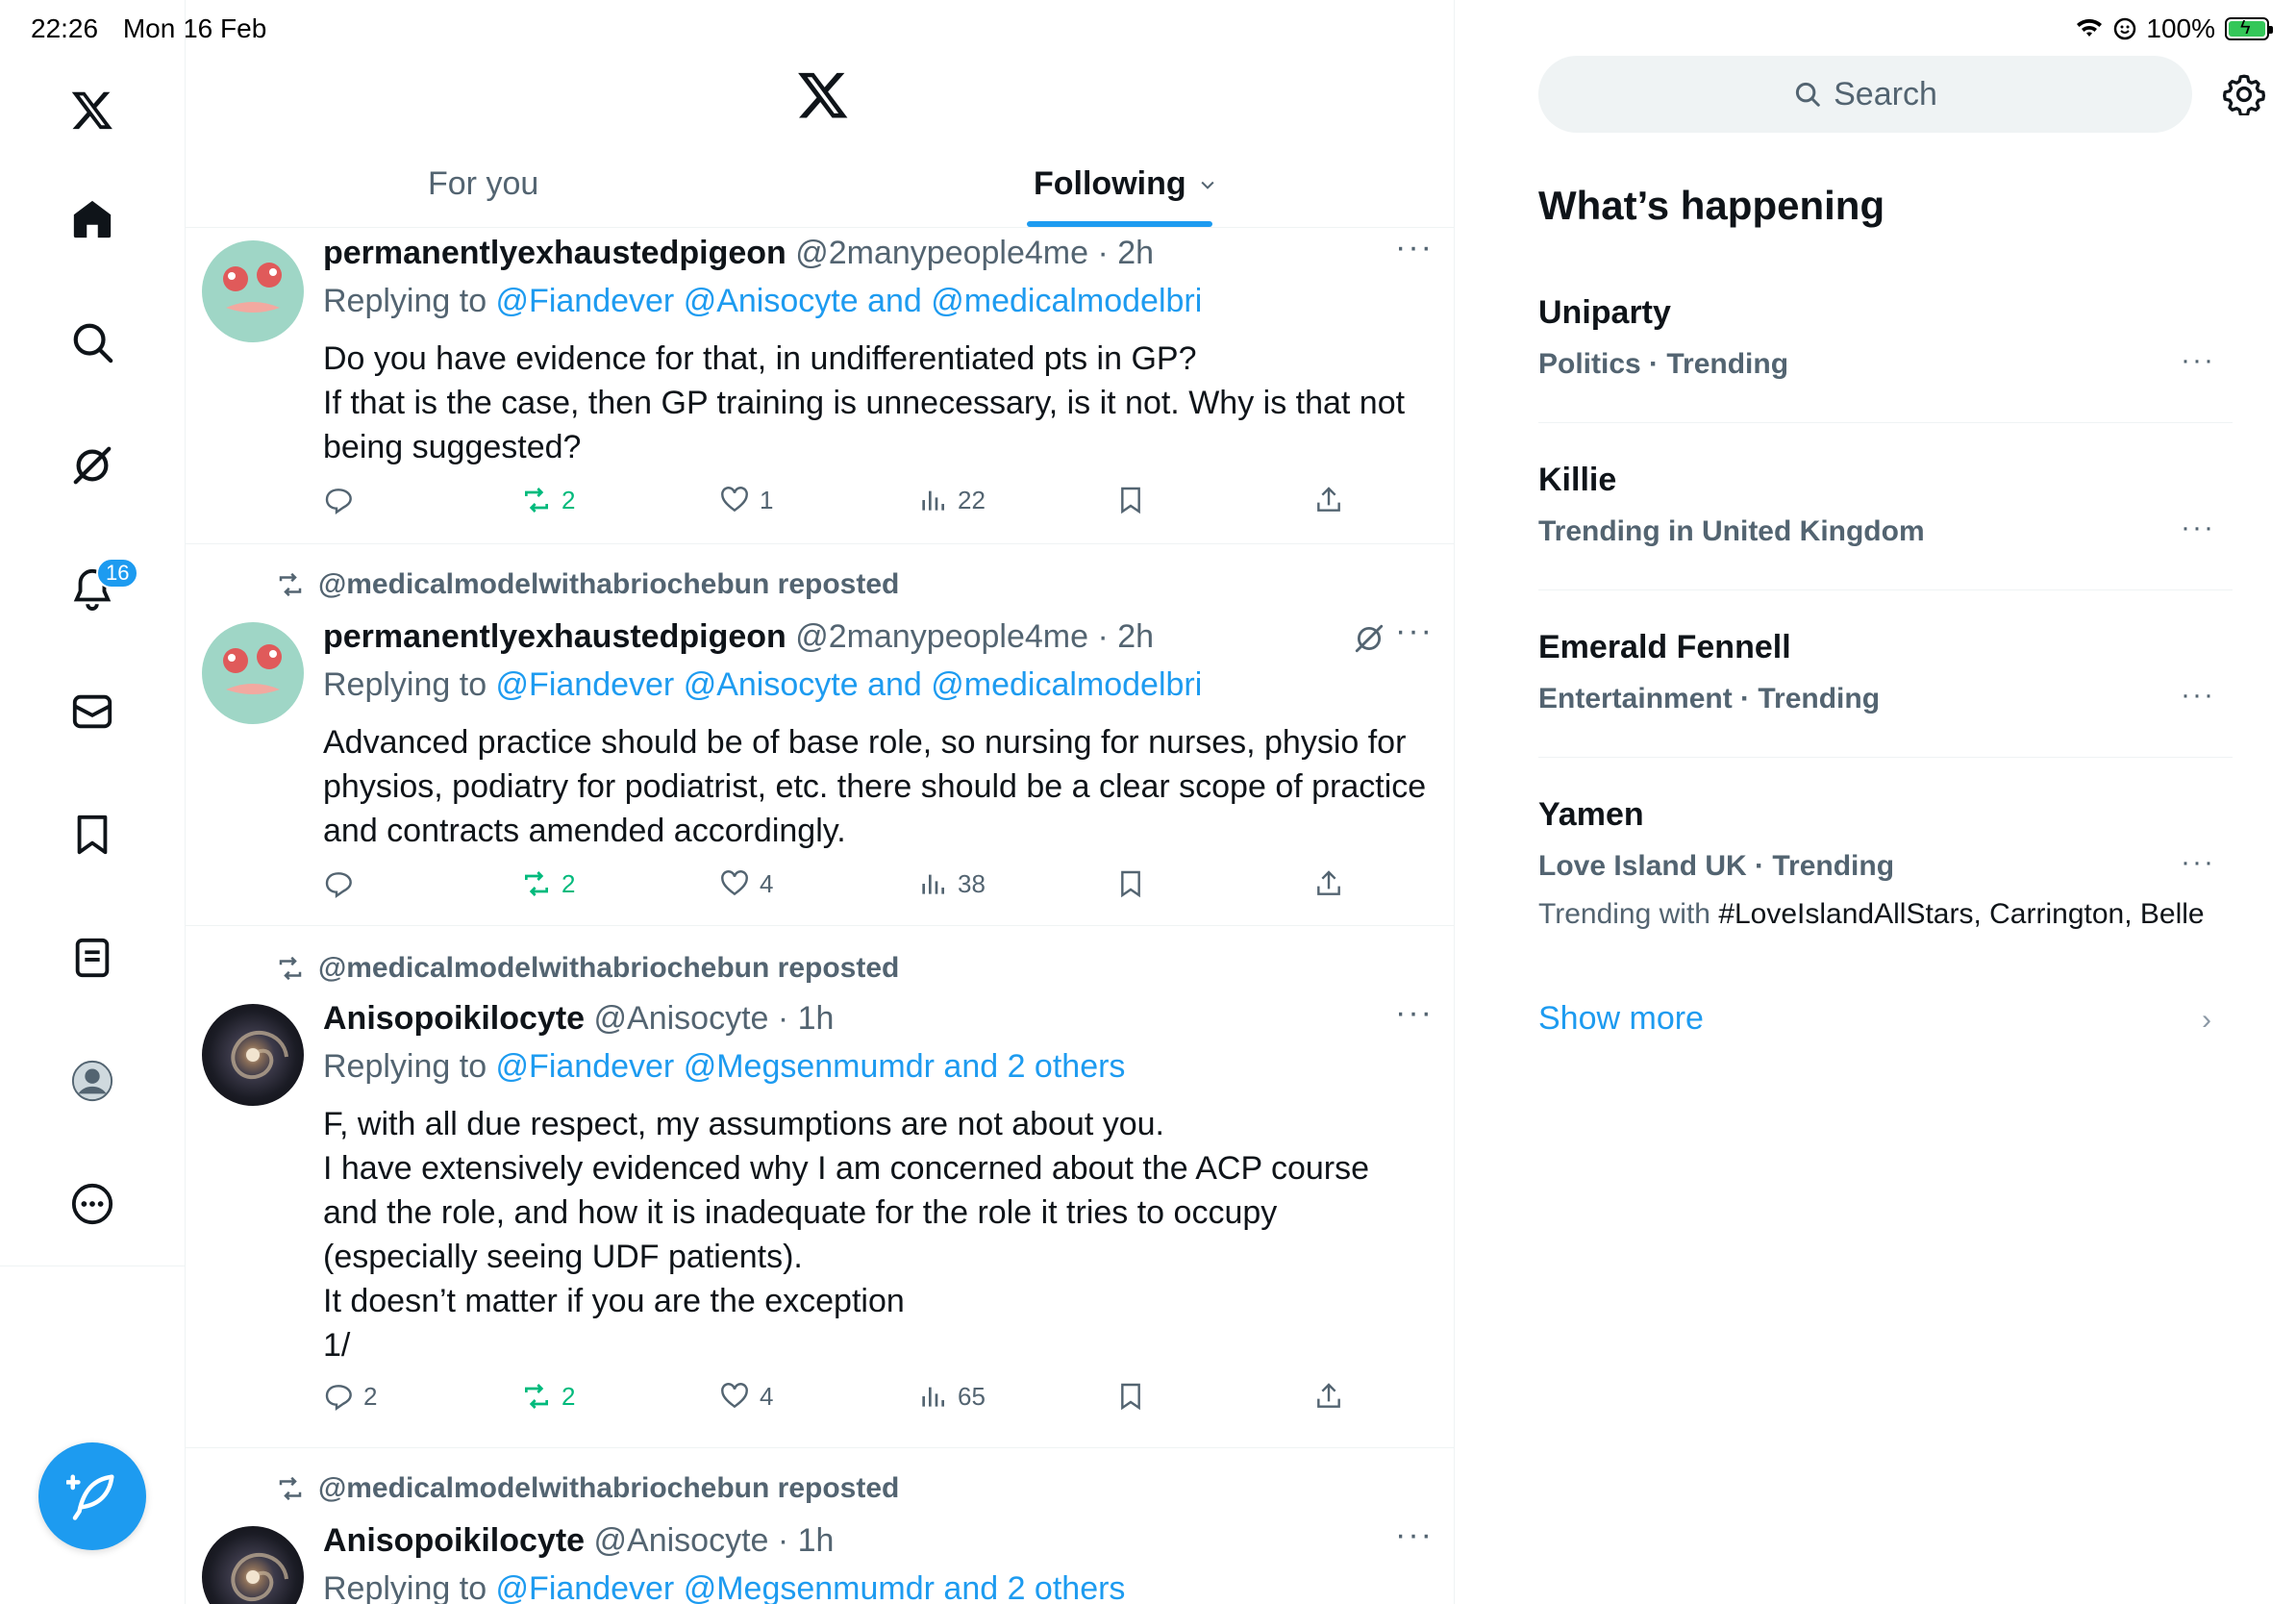  What do you see at coordinates (92, 711) in the screenshot?
I see `messages-icon` at bounding box center [92, 711].